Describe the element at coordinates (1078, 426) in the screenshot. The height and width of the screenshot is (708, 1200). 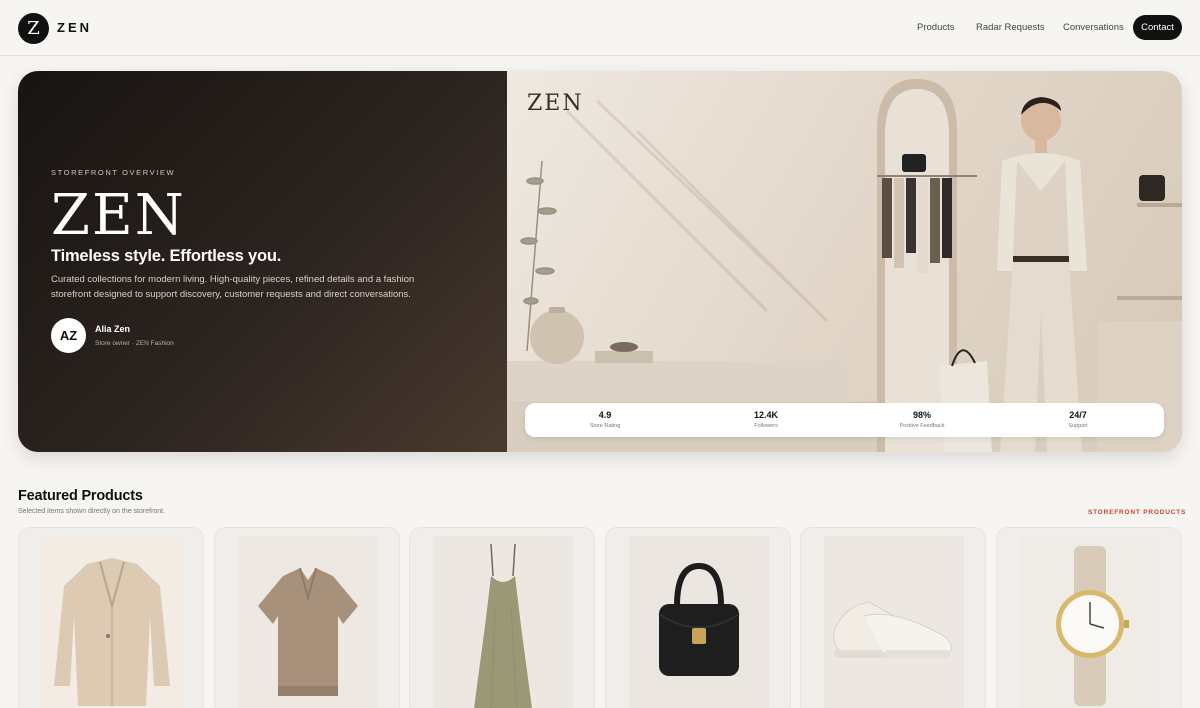
I see `stat-label: Support` at that location.